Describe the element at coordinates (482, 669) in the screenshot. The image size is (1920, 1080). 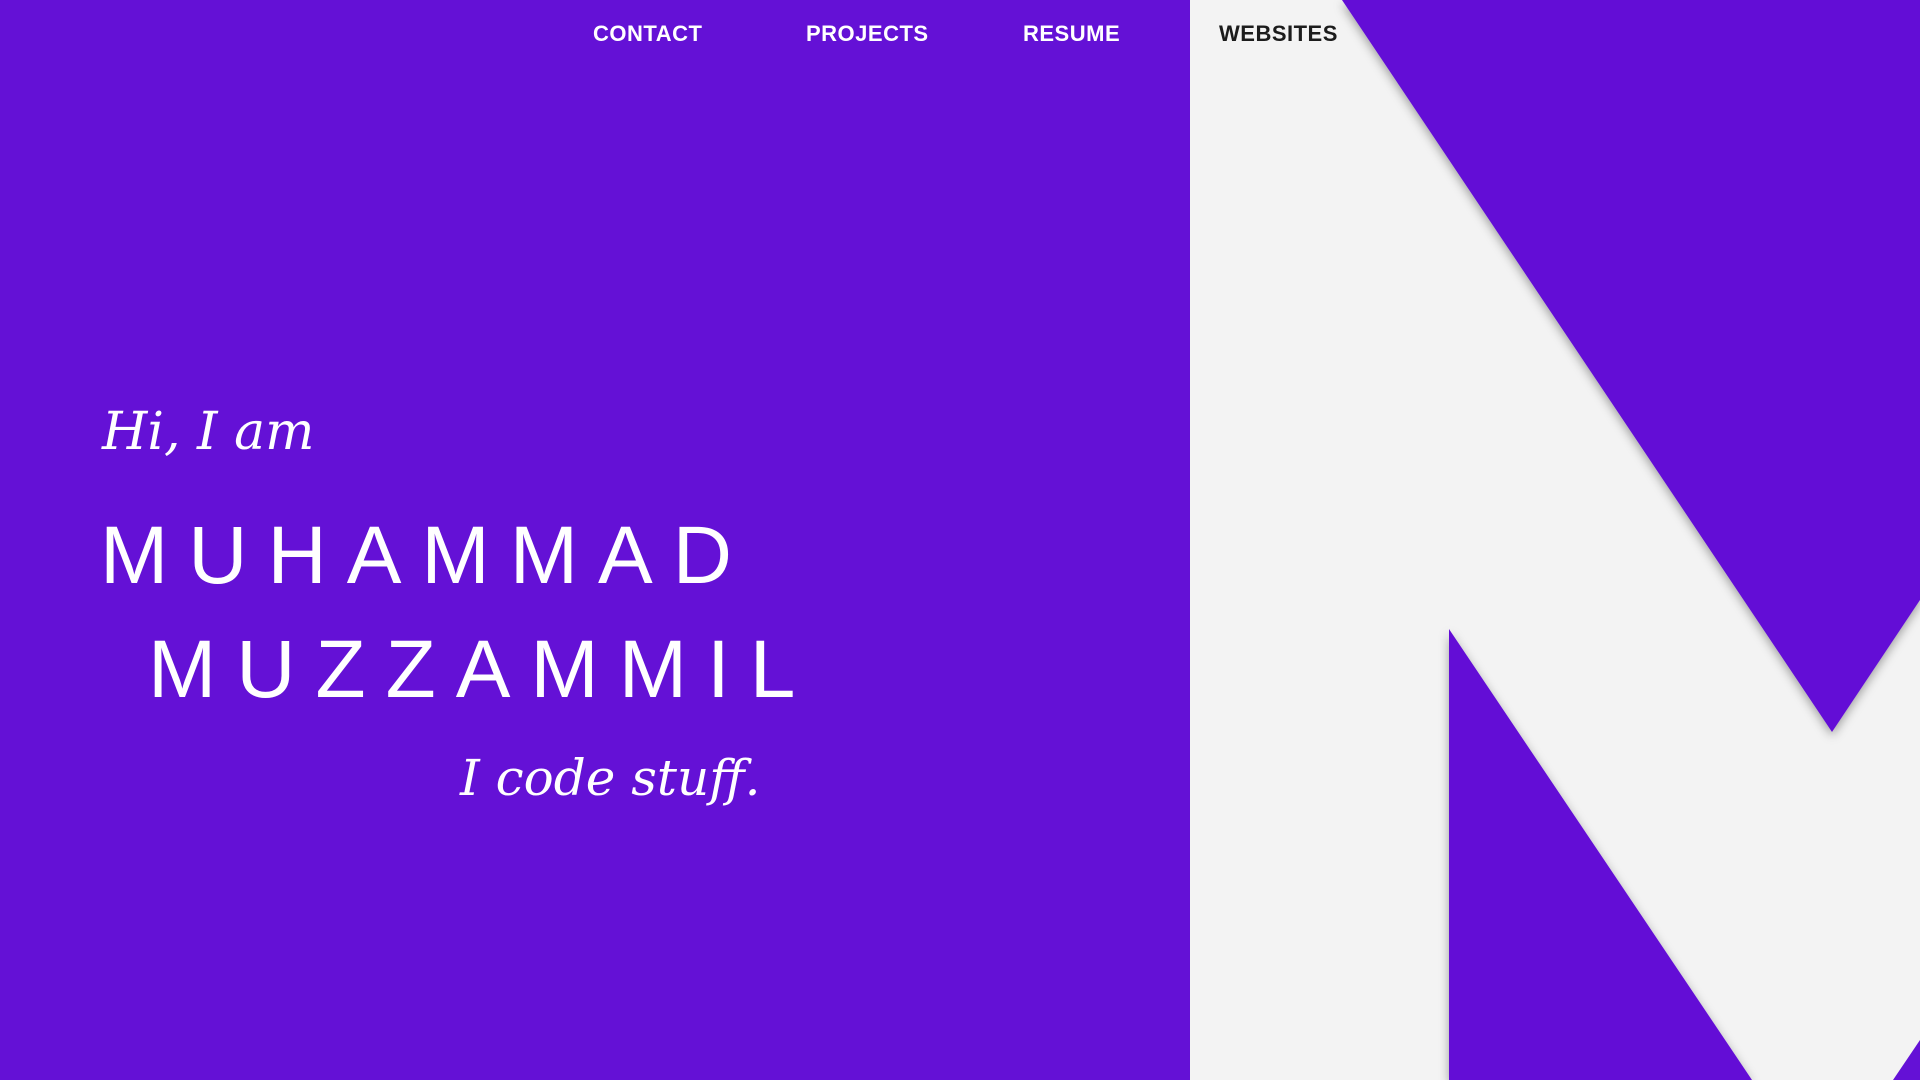
I see `hero-last-name: MUZZAMMIL` at that location.